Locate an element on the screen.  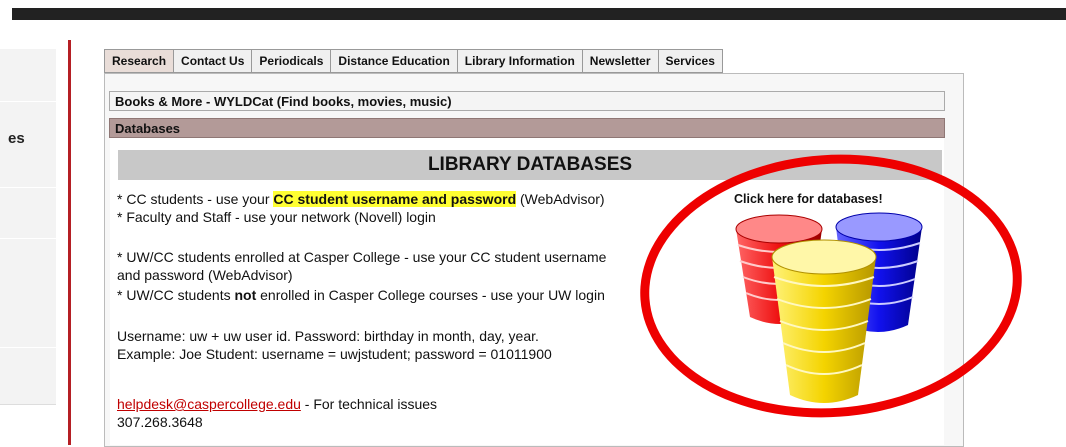
tab-library-information: Library Information is located at coordinates (519, 61).